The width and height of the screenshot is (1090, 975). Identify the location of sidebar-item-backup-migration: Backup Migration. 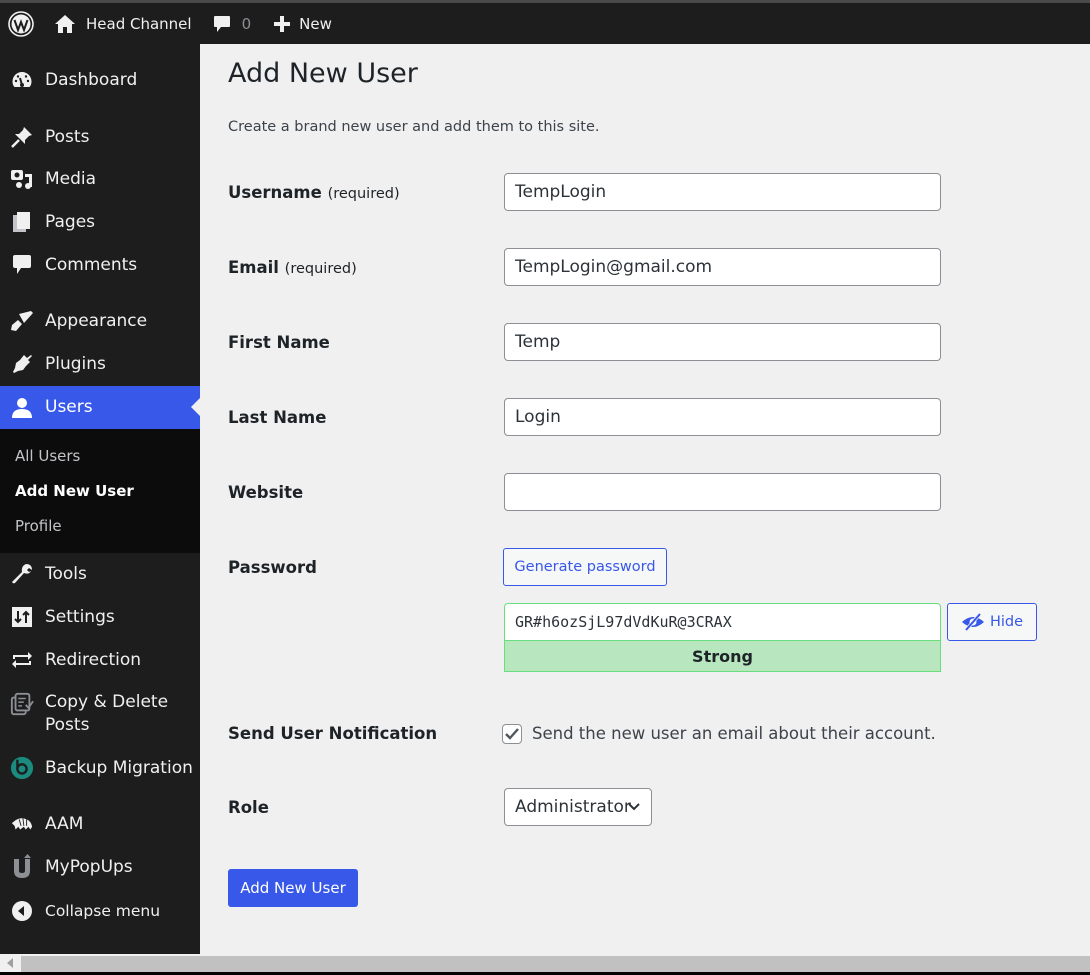
(100, 768).